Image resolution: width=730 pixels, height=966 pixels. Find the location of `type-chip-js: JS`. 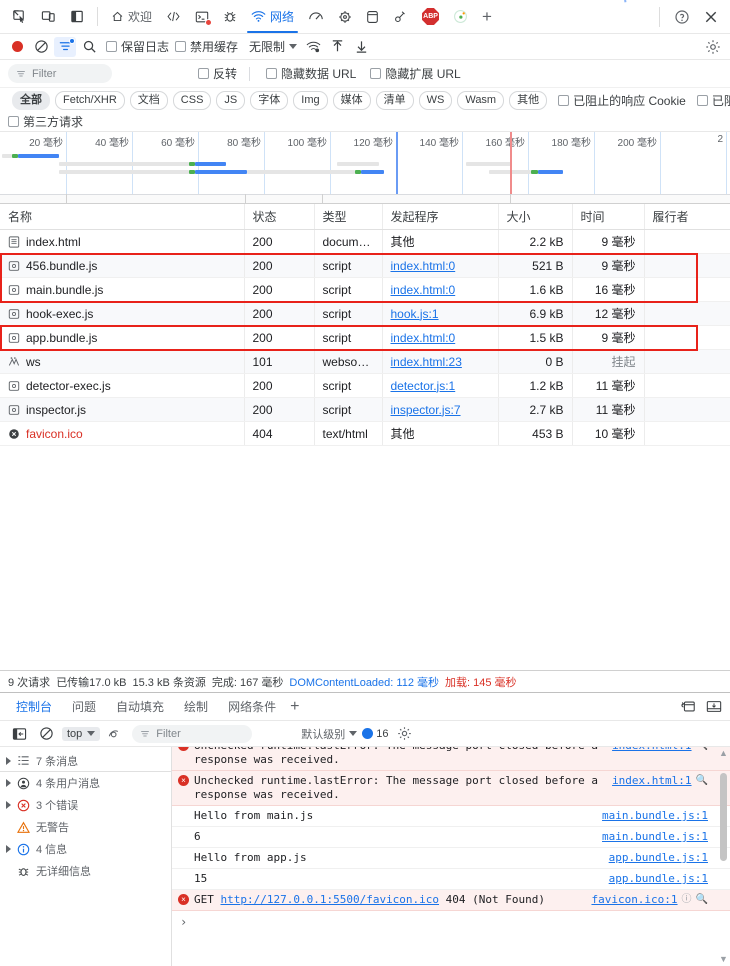

type-chip-js: JS is located at coordinates (231, 100).